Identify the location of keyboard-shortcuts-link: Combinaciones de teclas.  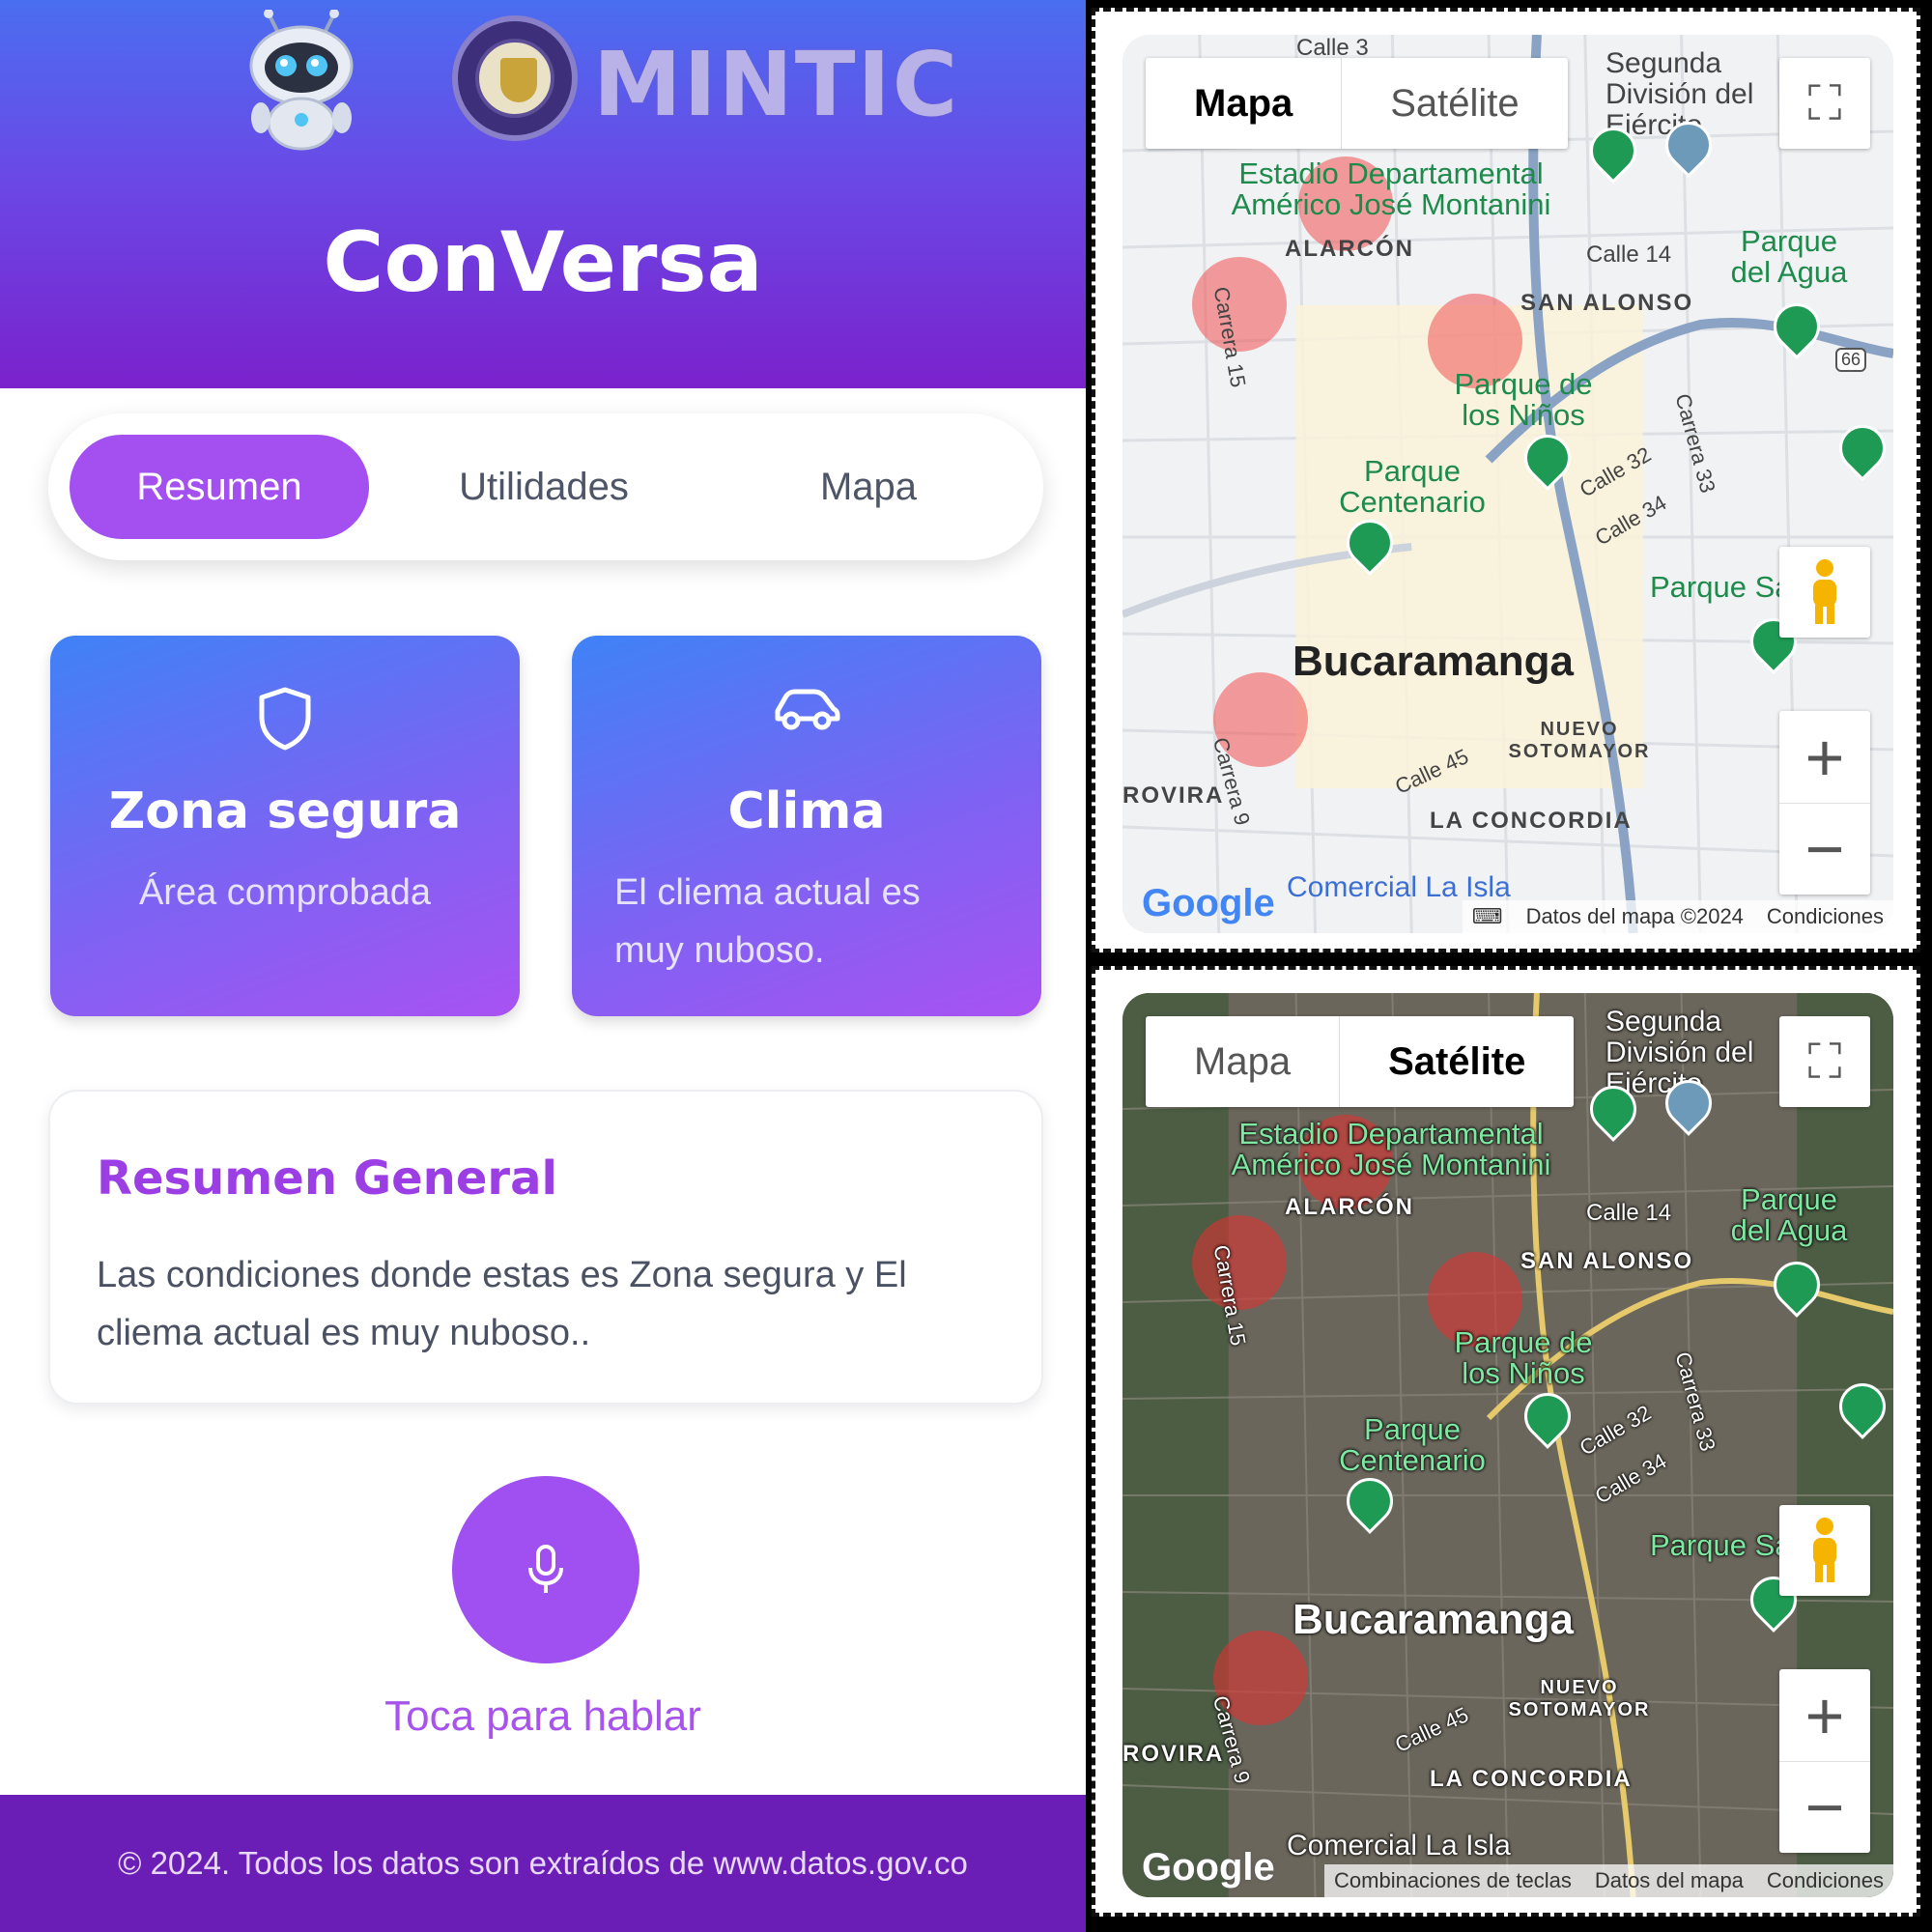
(1453, 1880).